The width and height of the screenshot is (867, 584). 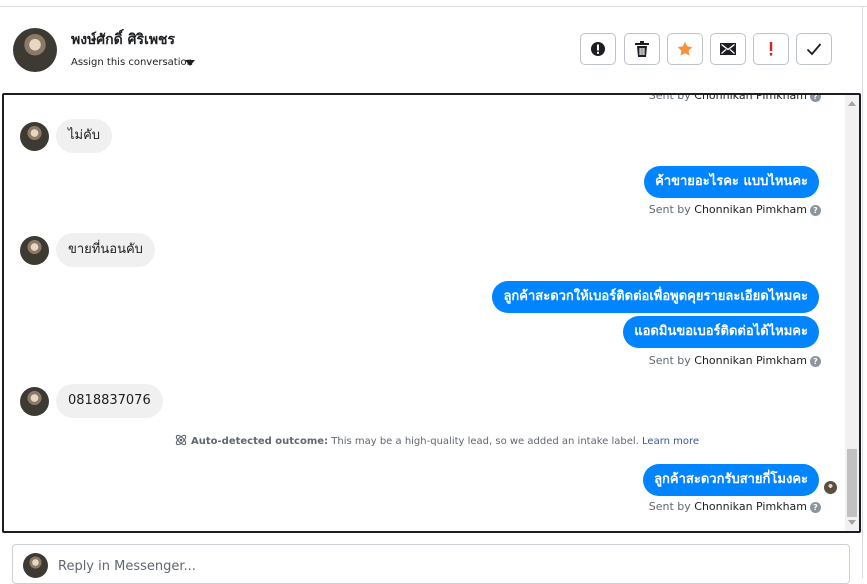 I want to click on assign-conversation-link: Assign this conversation, so click(x=132, y=62).